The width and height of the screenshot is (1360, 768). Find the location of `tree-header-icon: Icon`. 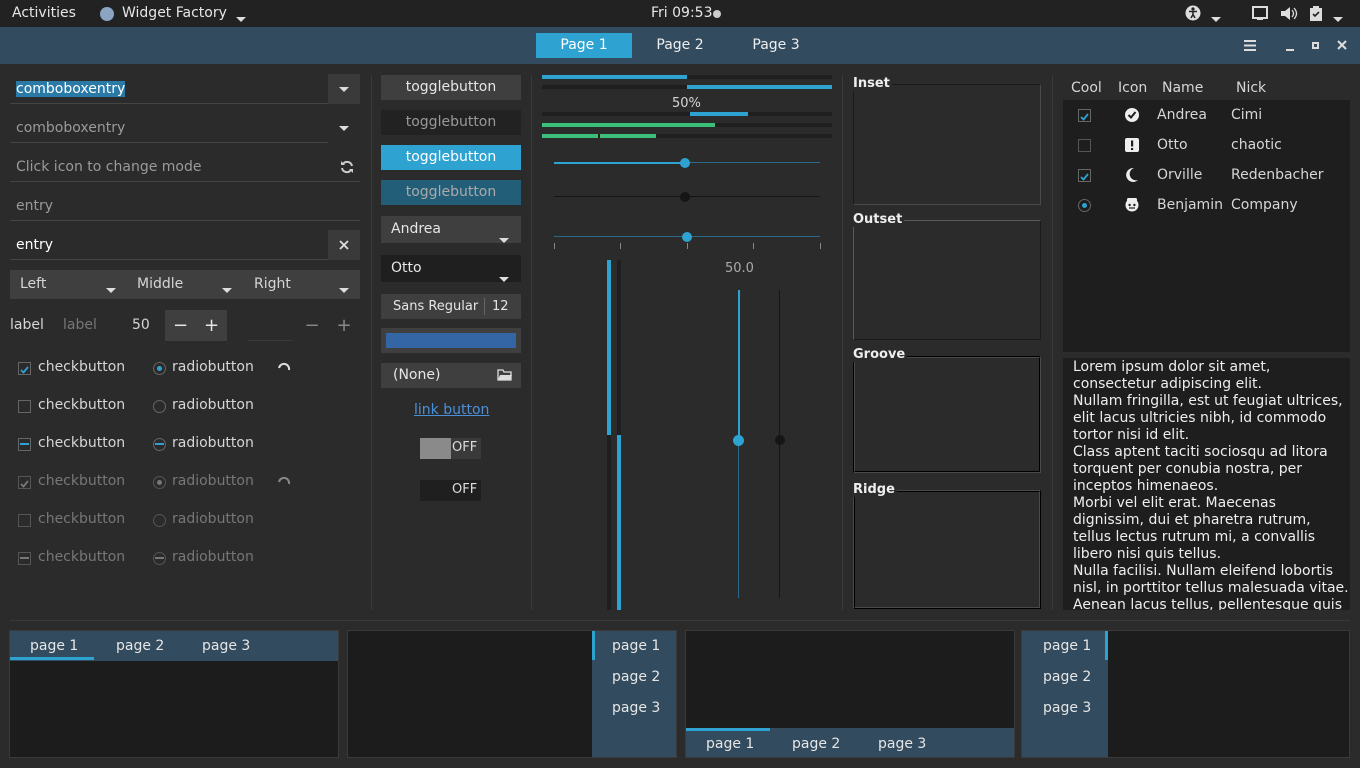

tree-header-icon: Icon is located at coordinates (1132, 88).